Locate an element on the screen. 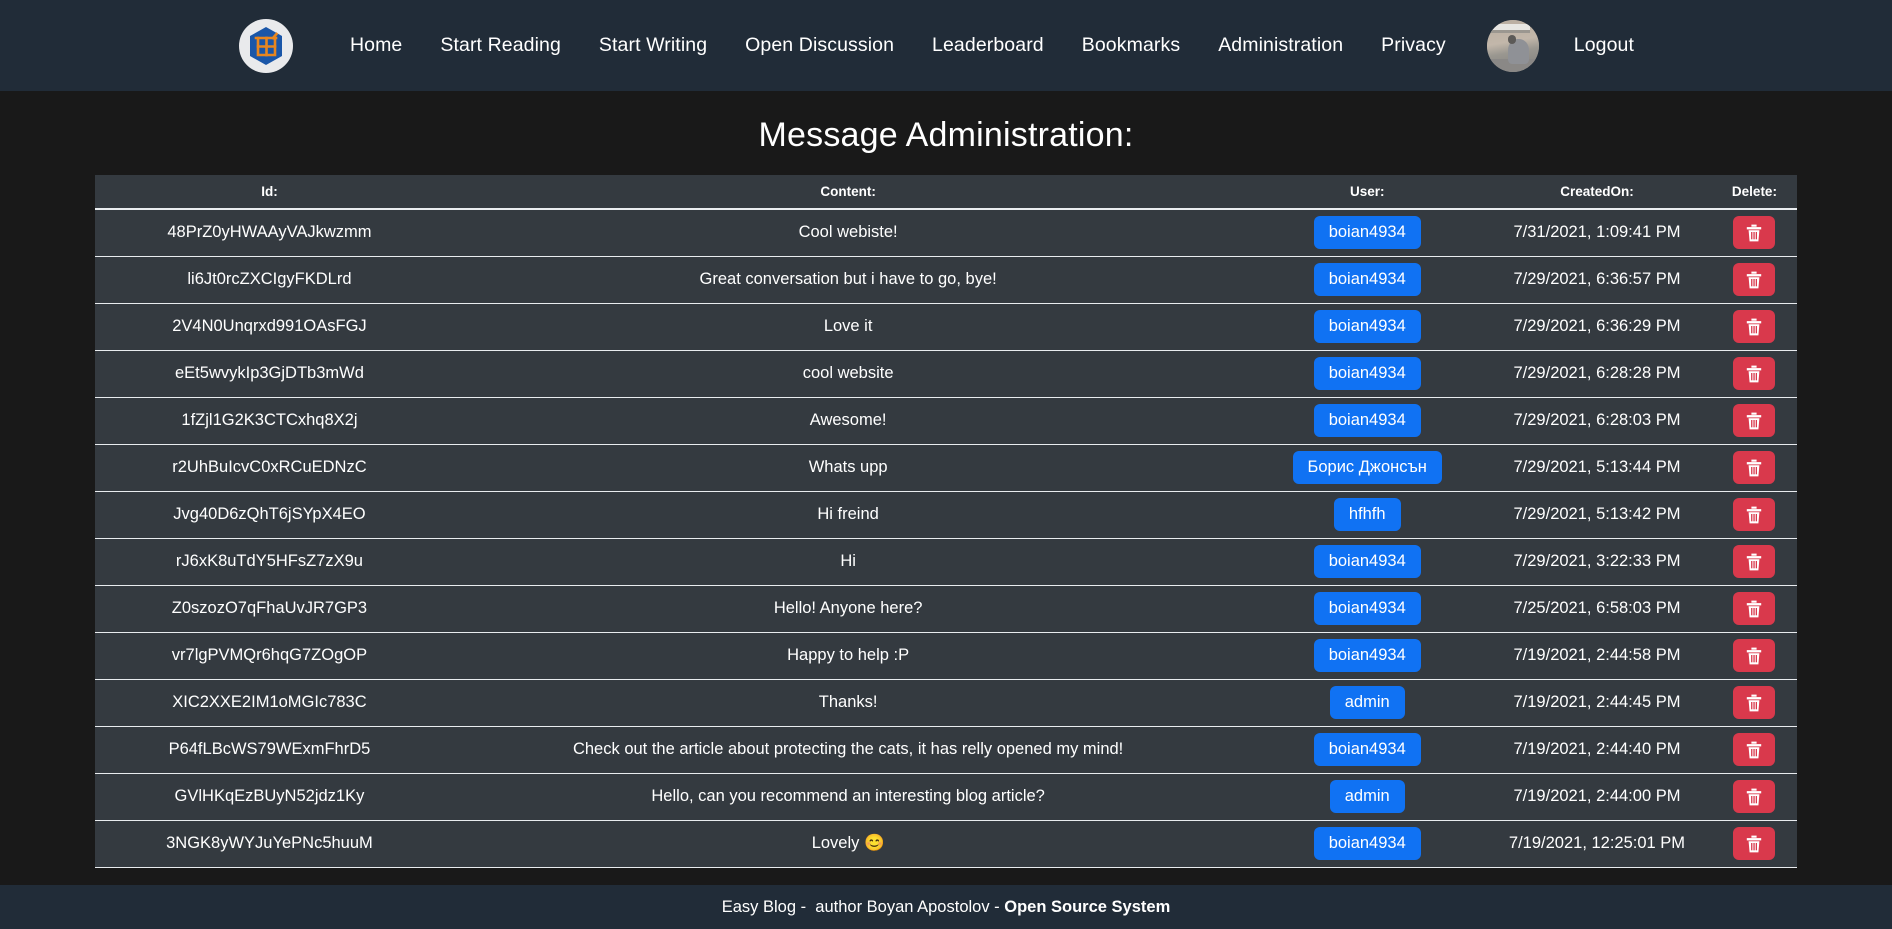  page-title: Message Administration: is located at coordinates (946, 135).